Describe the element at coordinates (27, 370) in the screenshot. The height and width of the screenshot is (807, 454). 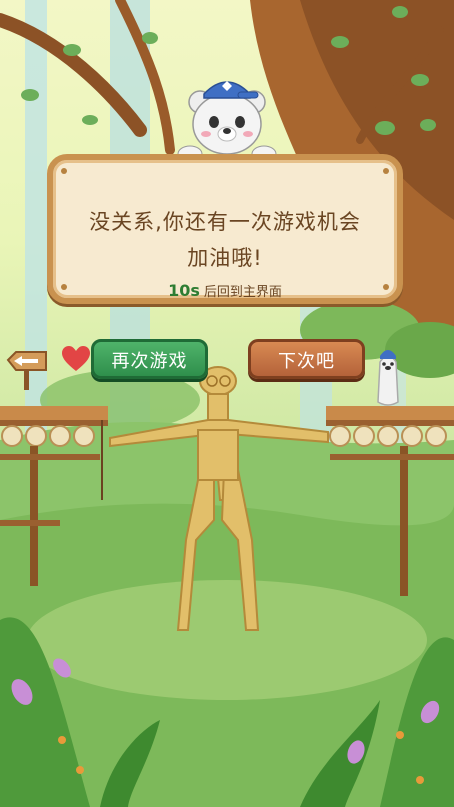
I see `back-arrow-sign-icon` at that location.